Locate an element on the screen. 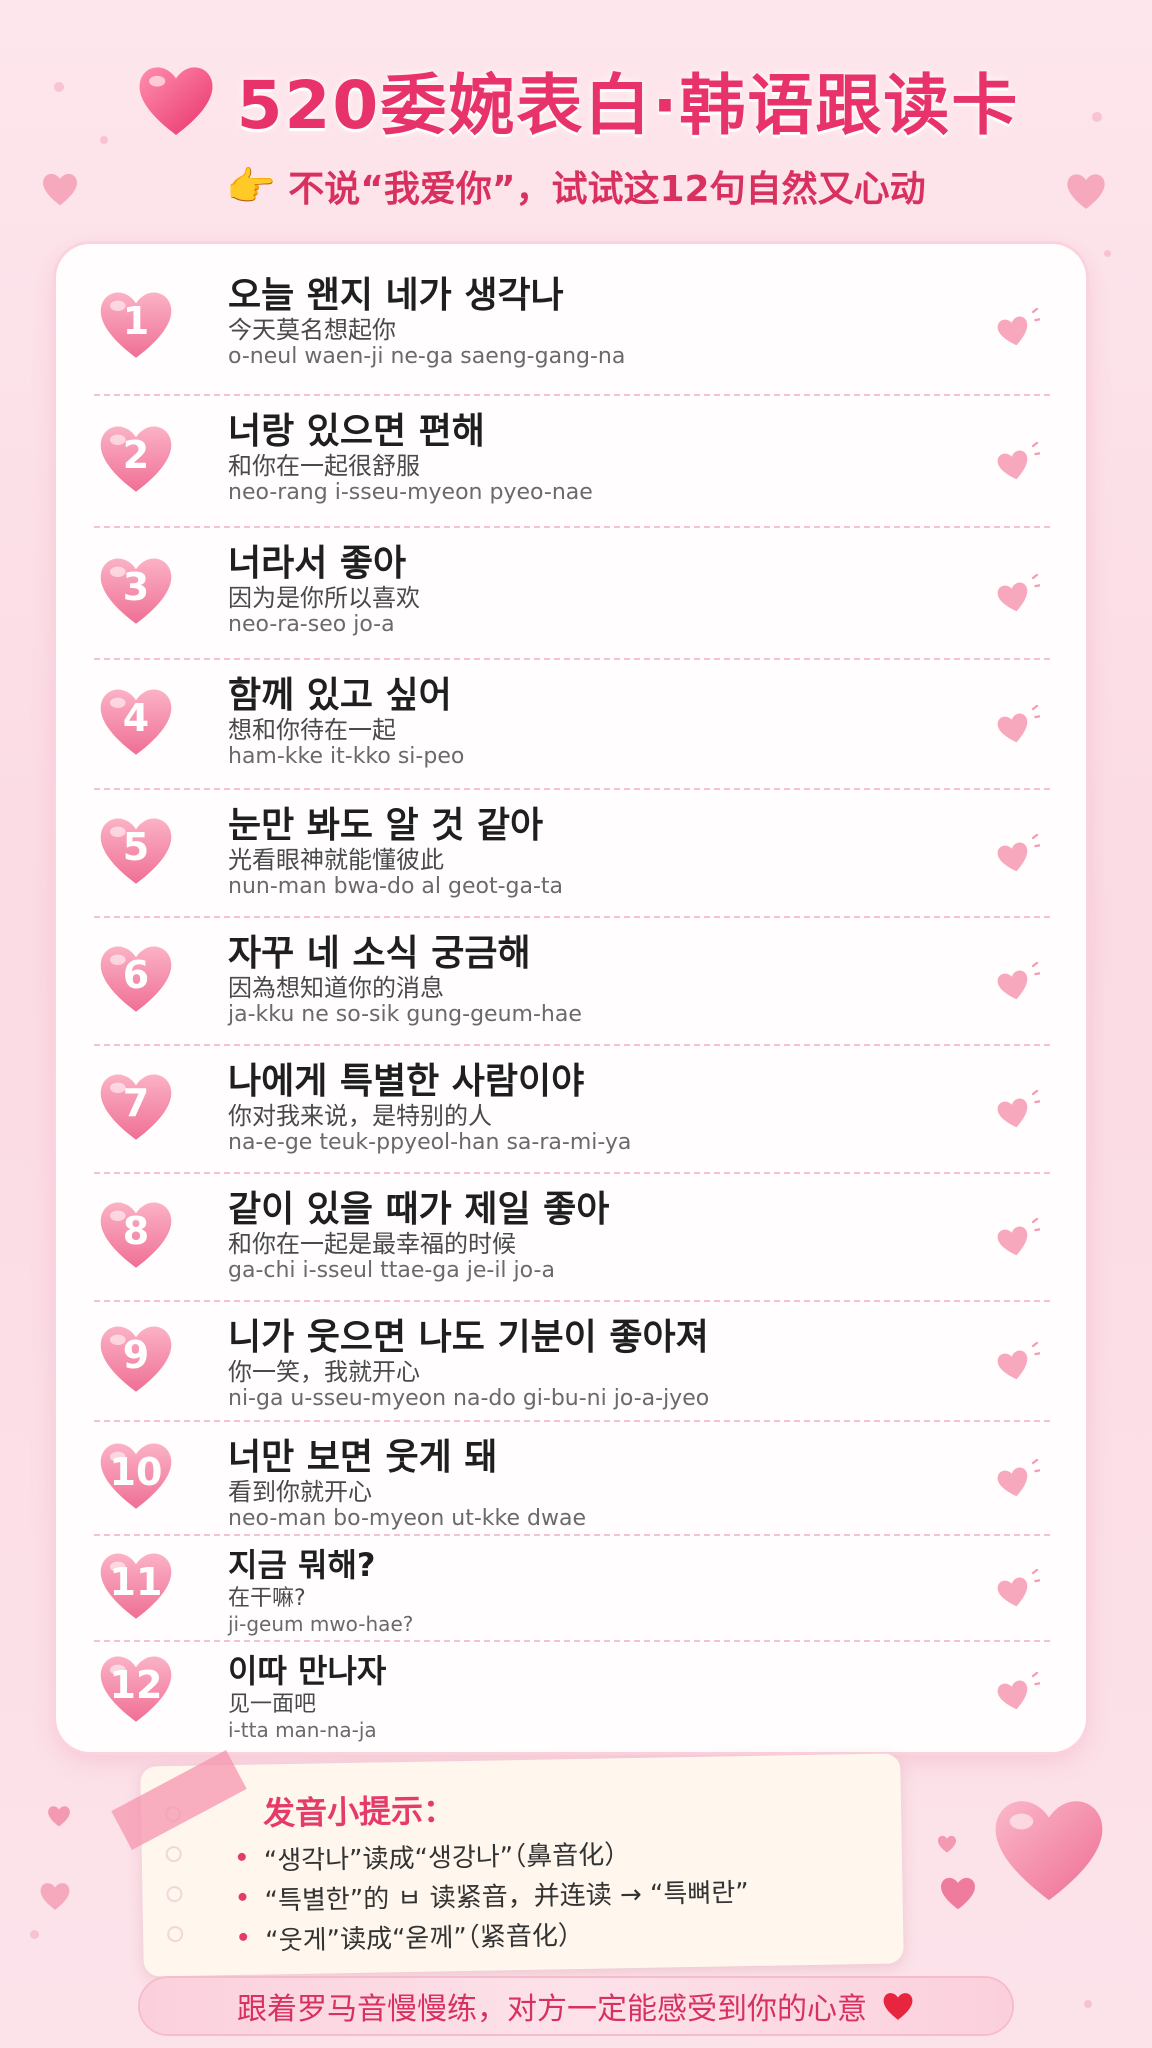 Image resolution: width=1152 pixels, height=2048 pixels. chinese-translation: 在干嘛? is located at coordinates (267, 1598).